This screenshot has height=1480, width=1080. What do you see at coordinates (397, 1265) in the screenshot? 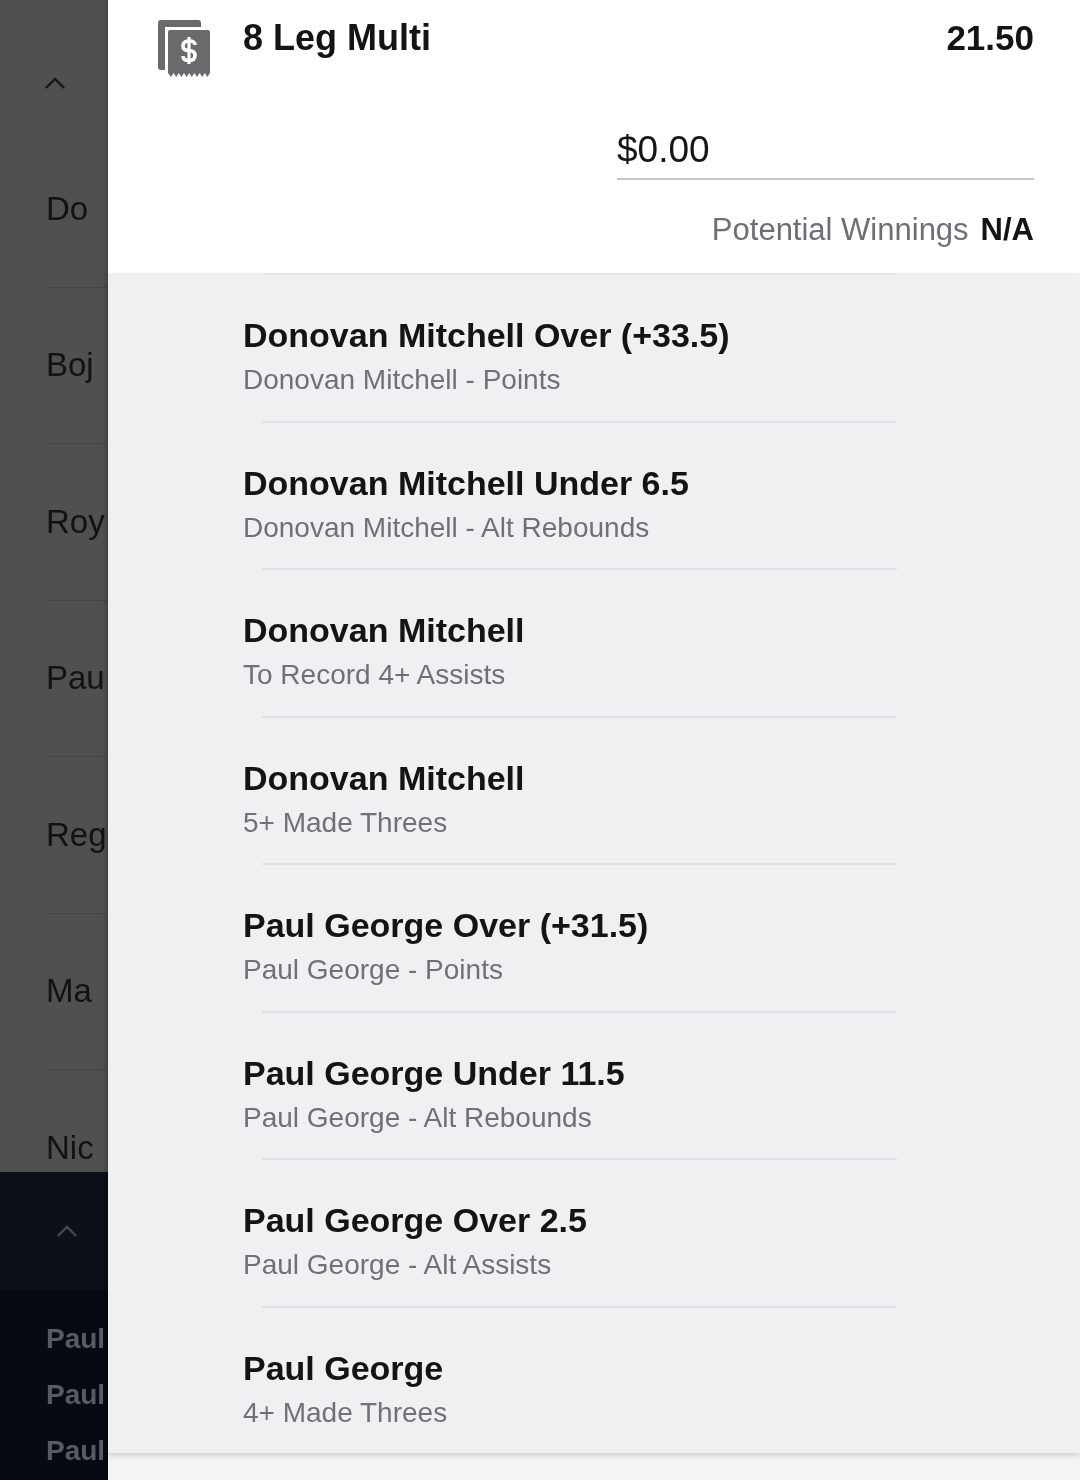
I see `leg-market: Paul George - Alt Assists` at bounding box center [397, 1265].